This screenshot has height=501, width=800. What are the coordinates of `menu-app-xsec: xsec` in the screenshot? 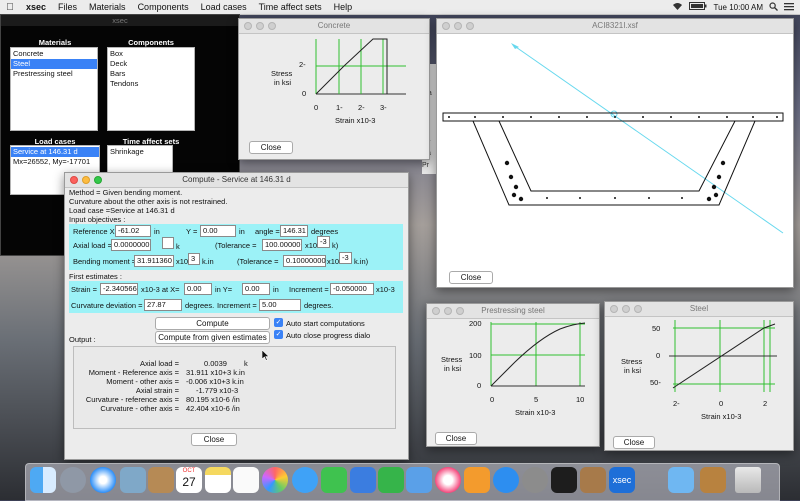 It's located at (36, 7).